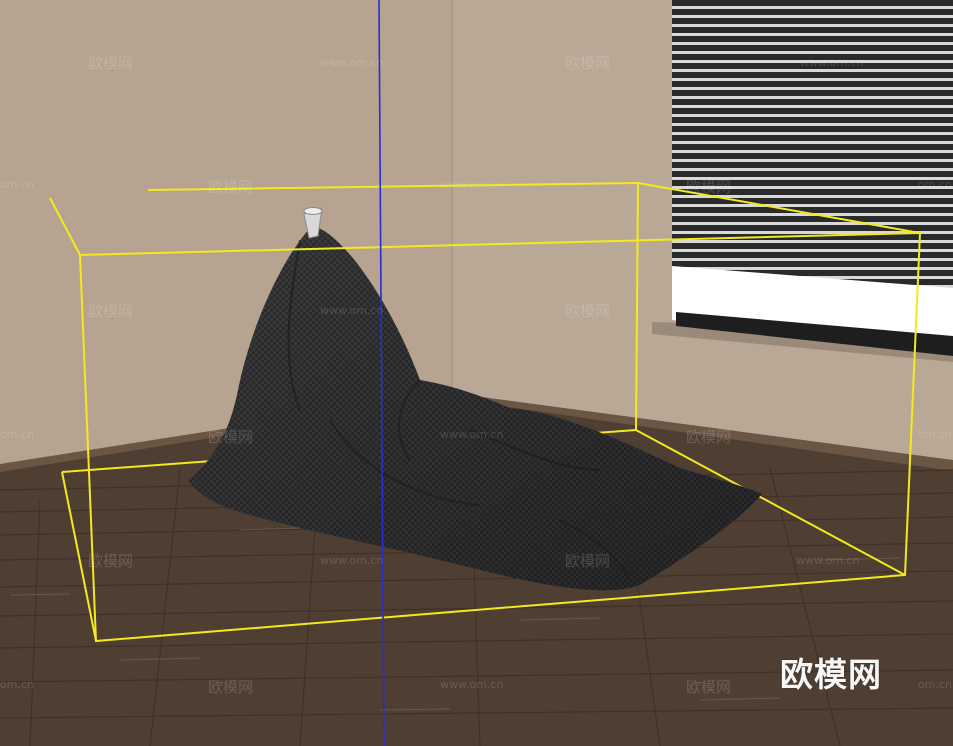  I want to click on watermark-logo: 欧模网, so click(831, 674).